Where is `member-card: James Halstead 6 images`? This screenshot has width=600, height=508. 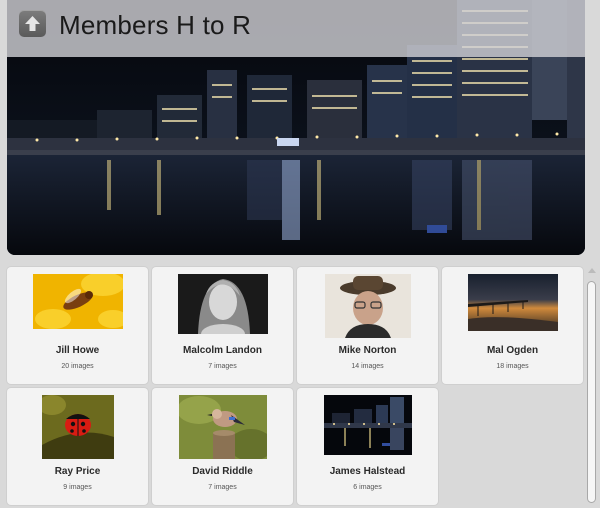 member-card: James Halstead 6 images is located at coordinates (367, 446).